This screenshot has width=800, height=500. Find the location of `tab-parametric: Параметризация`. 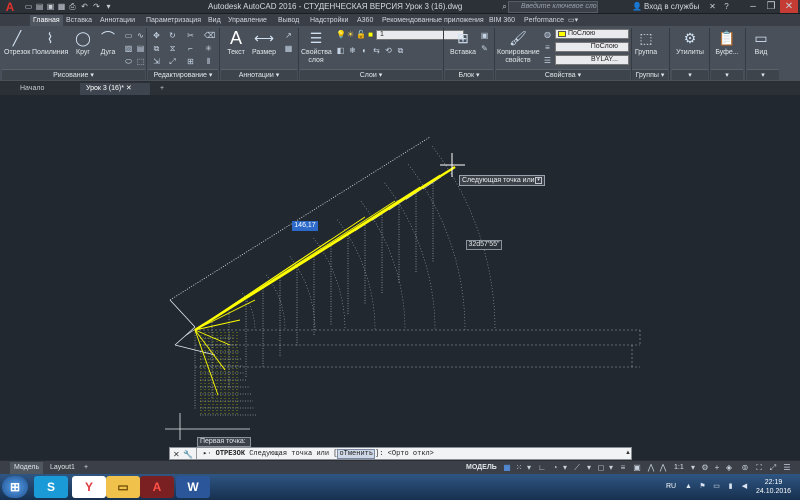

tab-parametric: Параметризация is located at coordinates (173, 20).